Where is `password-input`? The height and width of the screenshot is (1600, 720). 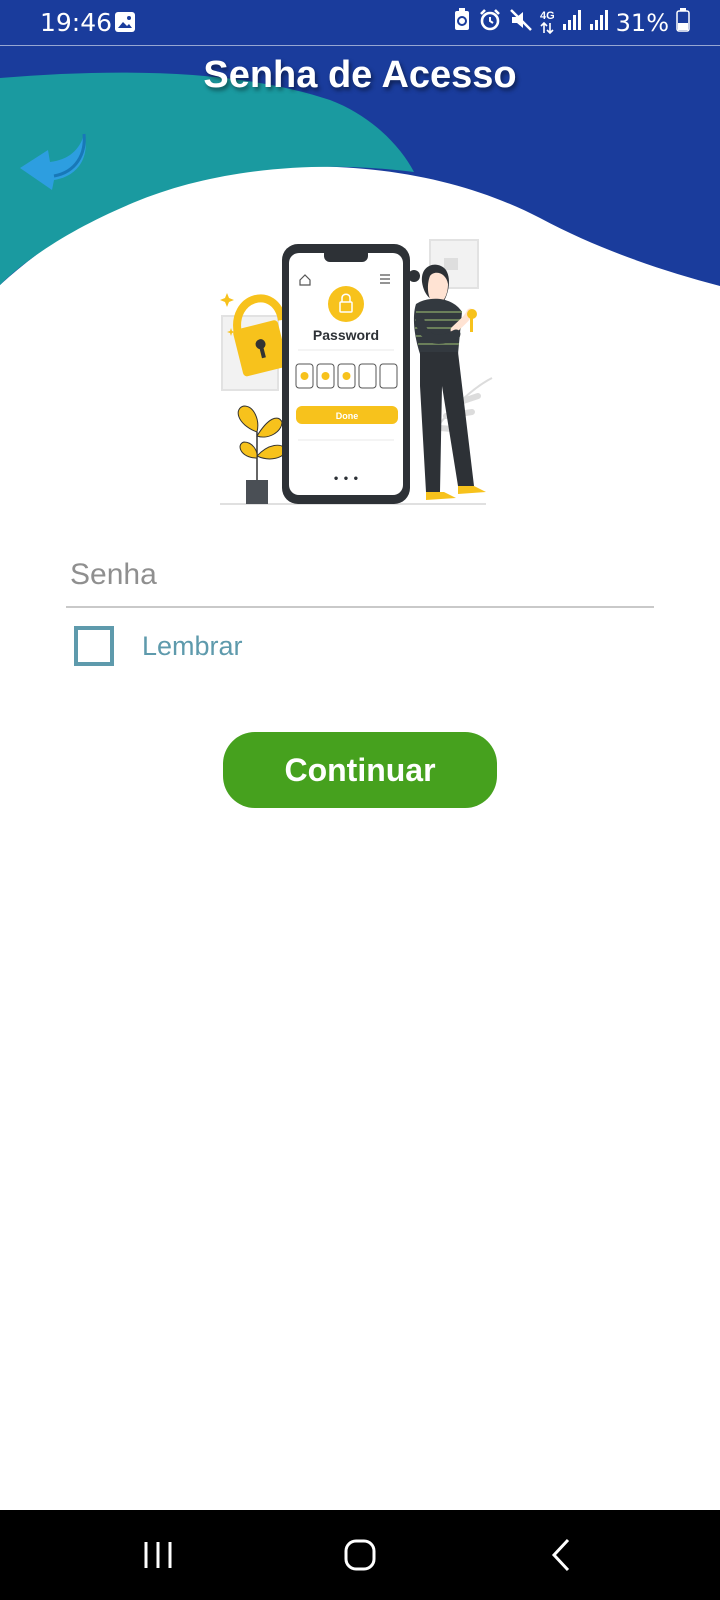
password-input is located at coordinates (364, 575).